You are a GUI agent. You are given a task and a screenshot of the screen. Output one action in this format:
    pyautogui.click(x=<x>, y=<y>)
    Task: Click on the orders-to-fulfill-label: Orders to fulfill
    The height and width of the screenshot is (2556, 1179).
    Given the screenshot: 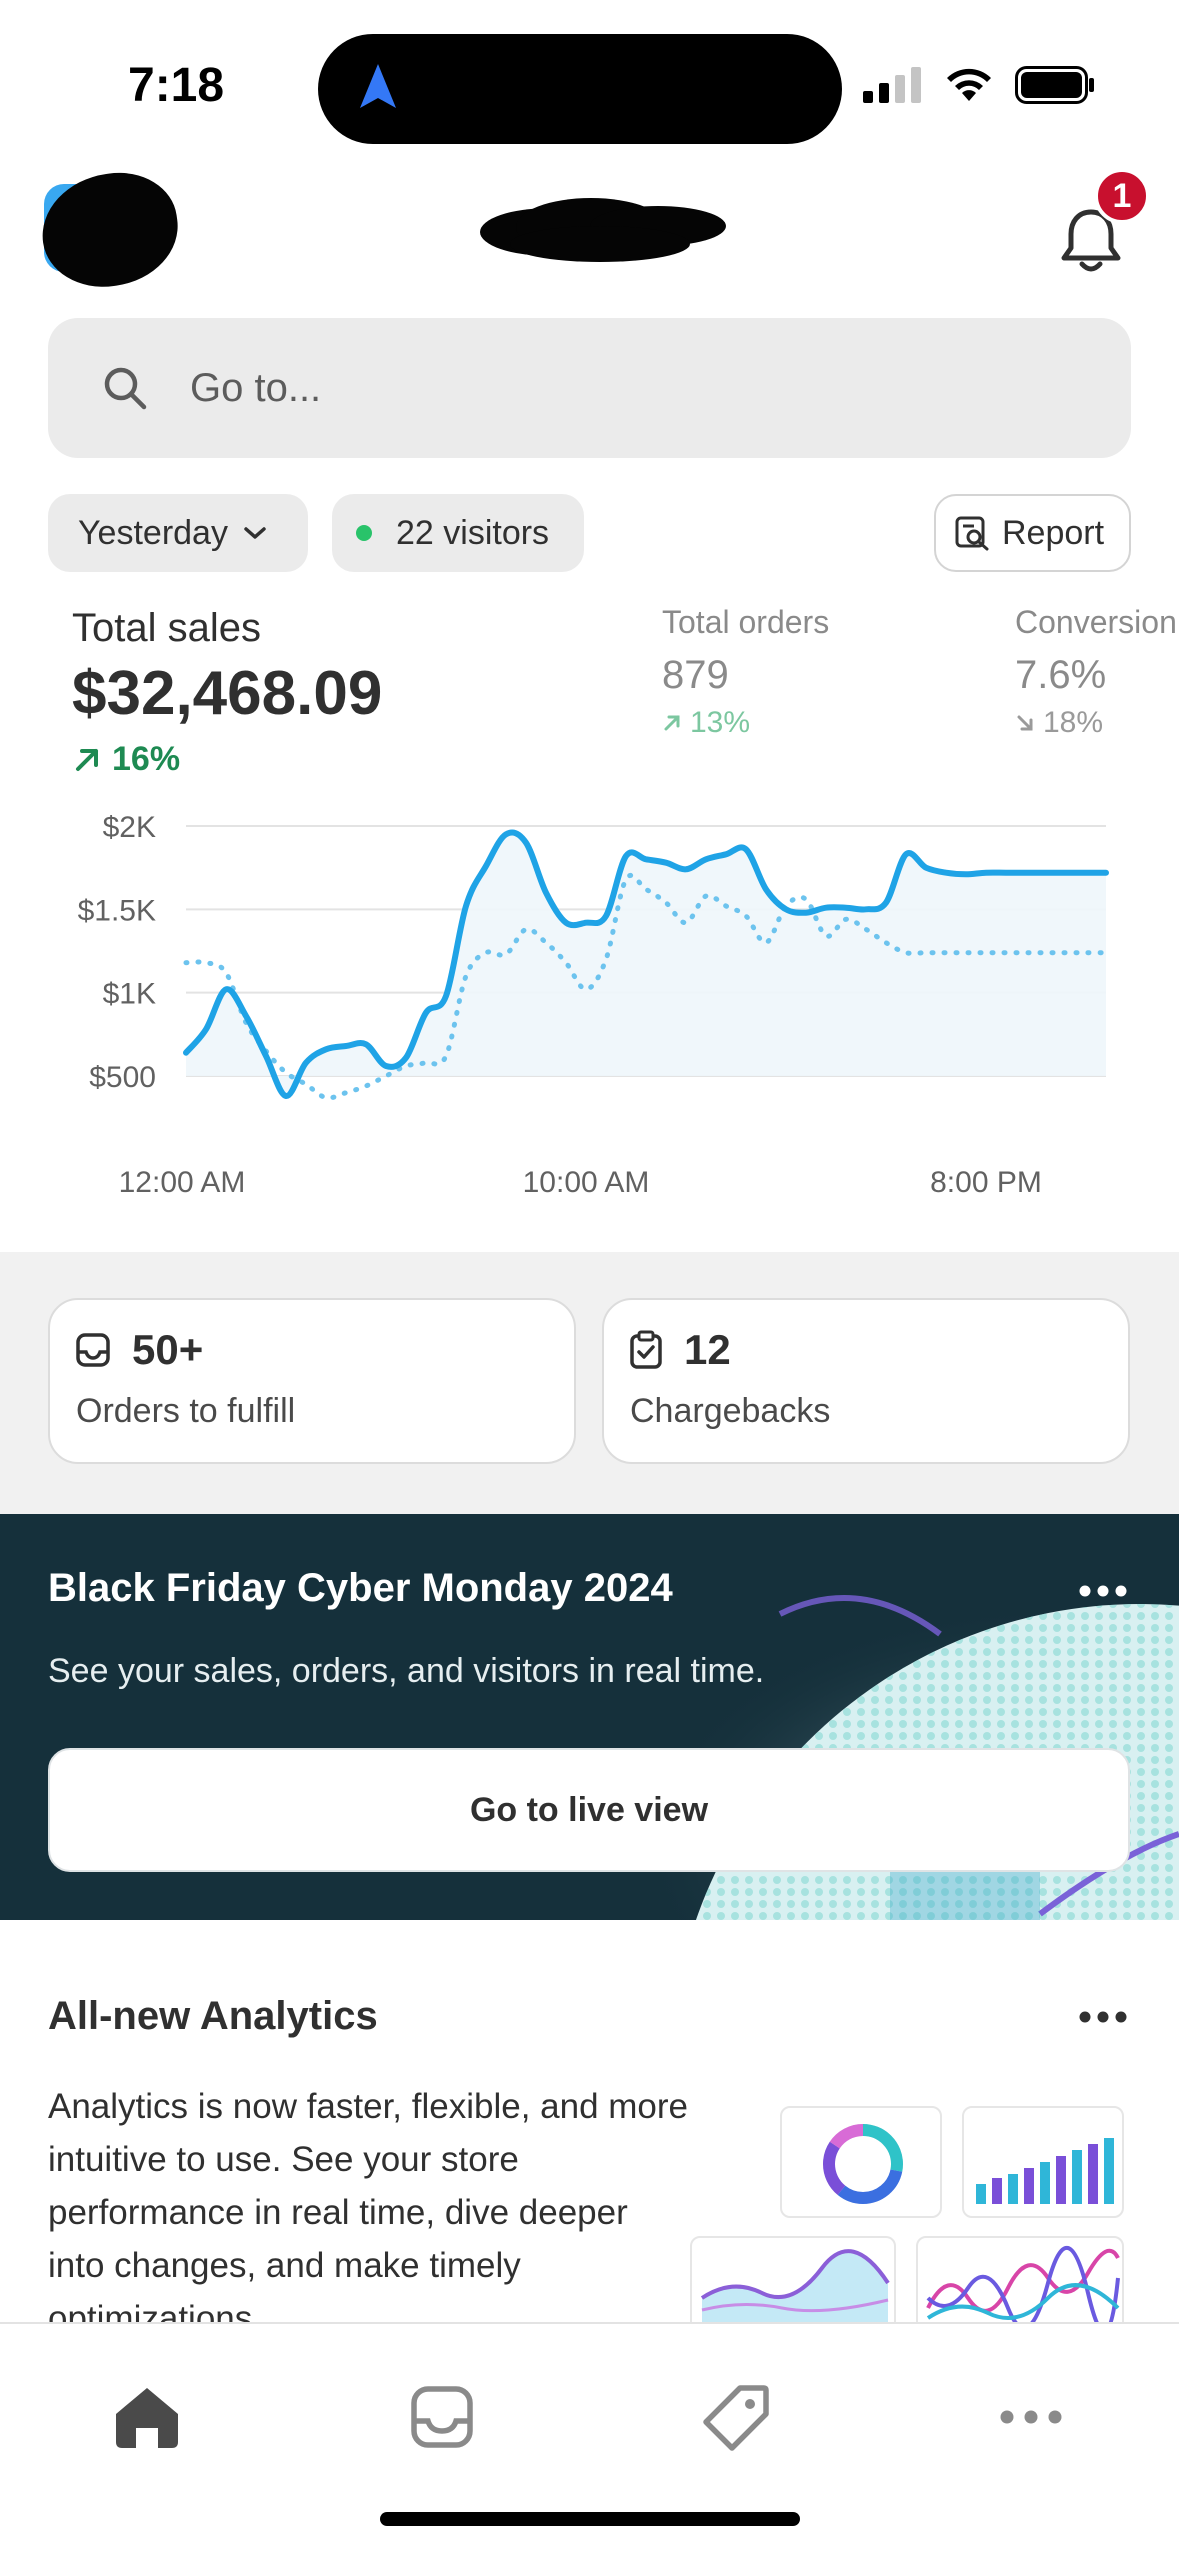 What is the action you would take?
    pyautogui.click(x=186, y=1411)
    